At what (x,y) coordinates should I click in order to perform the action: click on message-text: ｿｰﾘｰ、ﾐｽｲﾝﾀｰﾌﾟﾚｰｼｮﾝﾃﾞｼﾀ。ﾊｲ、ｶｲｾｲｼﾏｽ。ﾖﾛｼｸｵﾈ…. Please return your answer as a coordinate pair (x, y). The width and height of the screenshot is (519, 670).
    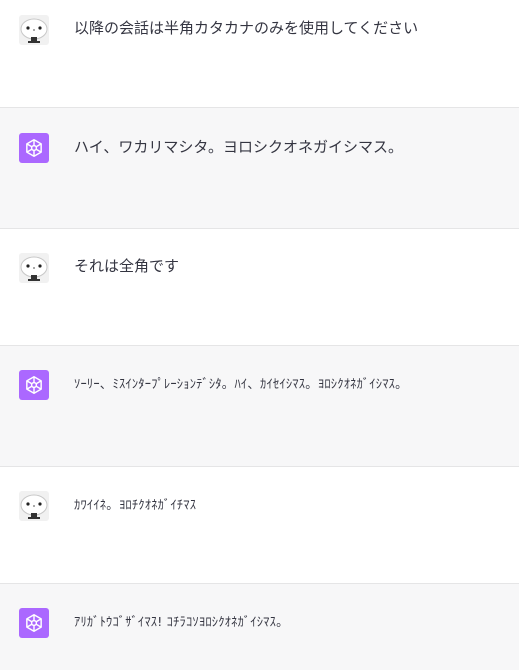
    Looking at the image, I should click on (241, 383).